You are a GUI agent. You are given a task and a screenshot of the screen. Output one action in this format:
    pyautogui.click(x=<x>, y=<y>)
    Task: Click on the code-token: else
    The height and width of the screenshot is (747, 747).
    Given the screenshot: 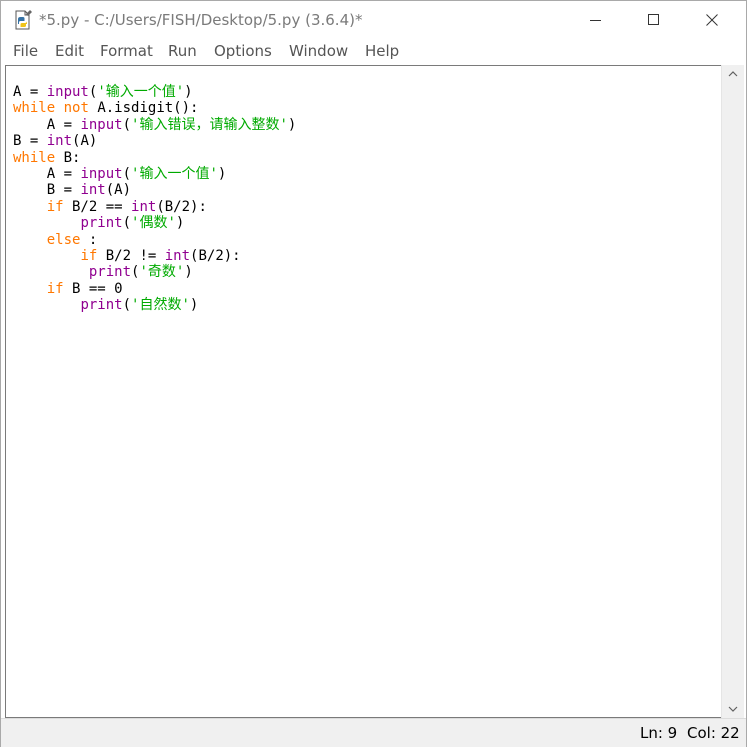 What is the action you would take?
    pyautogui.click(x=63, y=239)
    